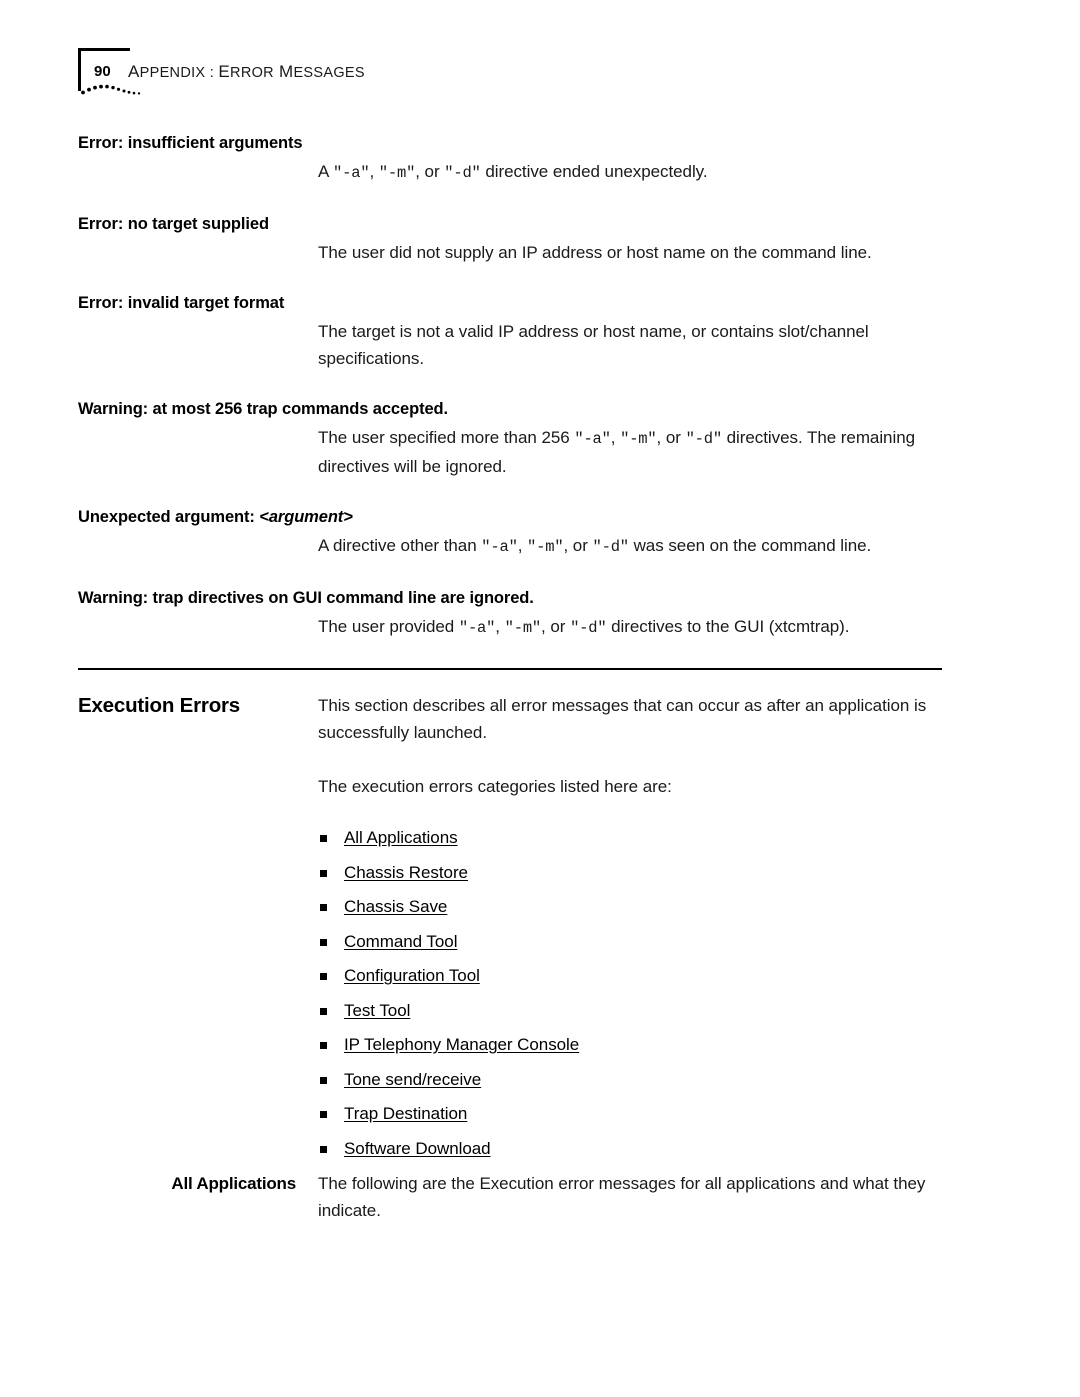  What do you see at coordinates (190, 143) in the screenshot?
I see `error-term: Error: insufficient arguments` at bounding box center [190, 143].